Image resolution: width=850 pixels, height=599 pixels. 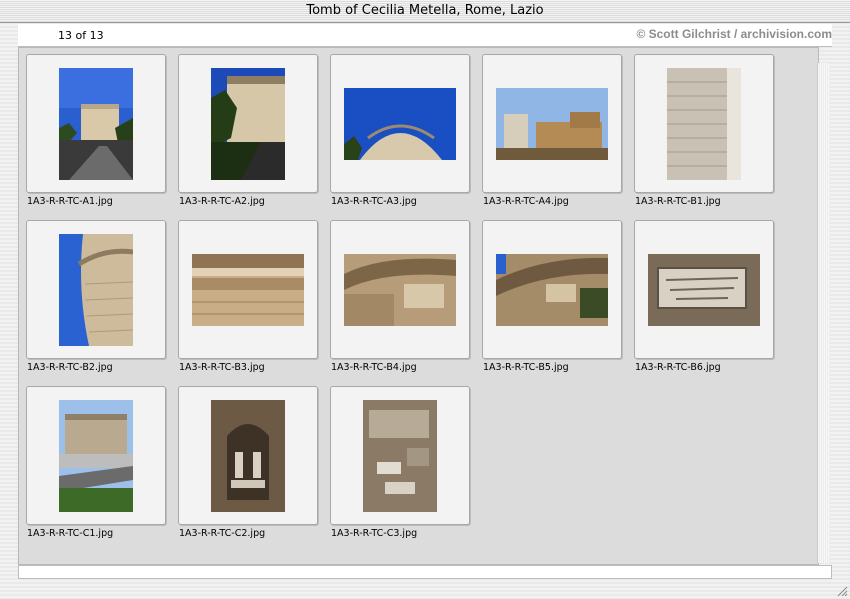 I want to click on credit-text: © Scott Gilchrist / archivision.com, so click(x=734, y=34).